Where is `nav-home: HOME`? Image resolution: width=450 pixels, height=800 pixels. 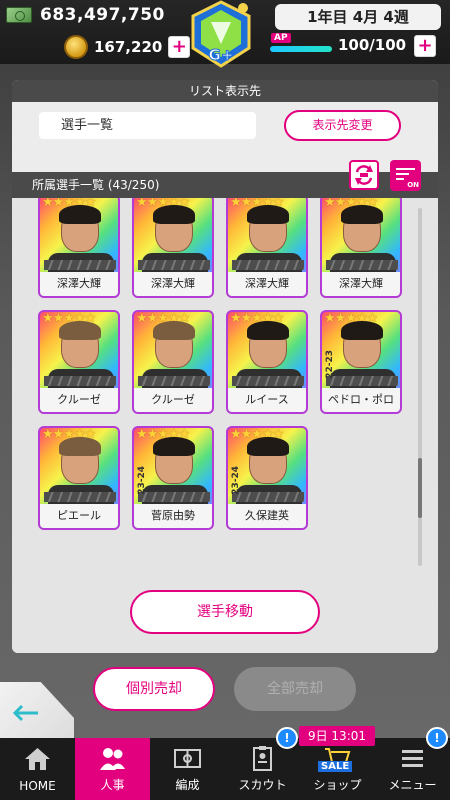 nav-home: HOME is located at coordinates (37, 769).